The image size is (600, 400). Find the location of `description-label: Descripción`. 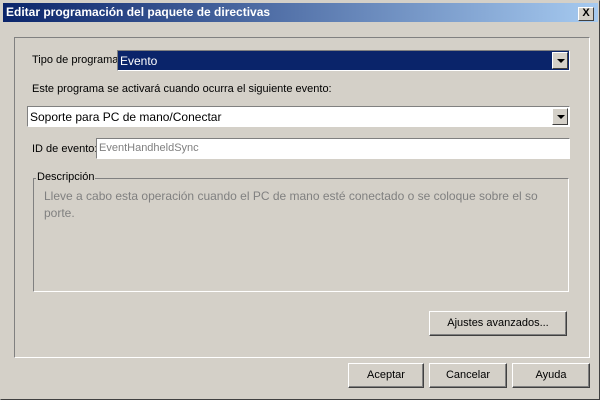

description-label: Descripción is located at coordinates (66, 177).